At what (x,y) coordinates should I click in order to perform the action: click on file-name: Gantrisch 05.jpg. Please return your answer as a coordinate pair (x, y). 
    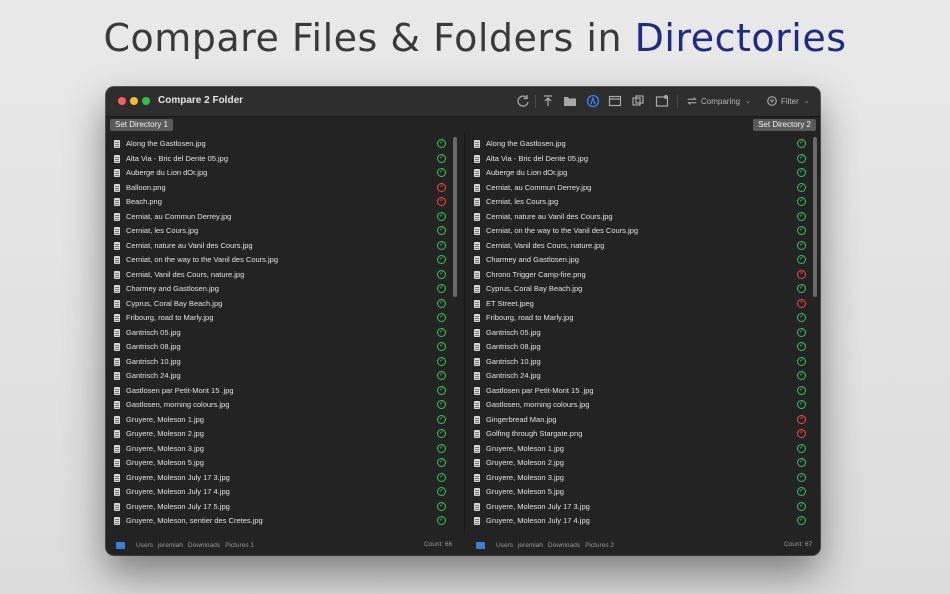
    Looking at the image, I should click on (513, 332).